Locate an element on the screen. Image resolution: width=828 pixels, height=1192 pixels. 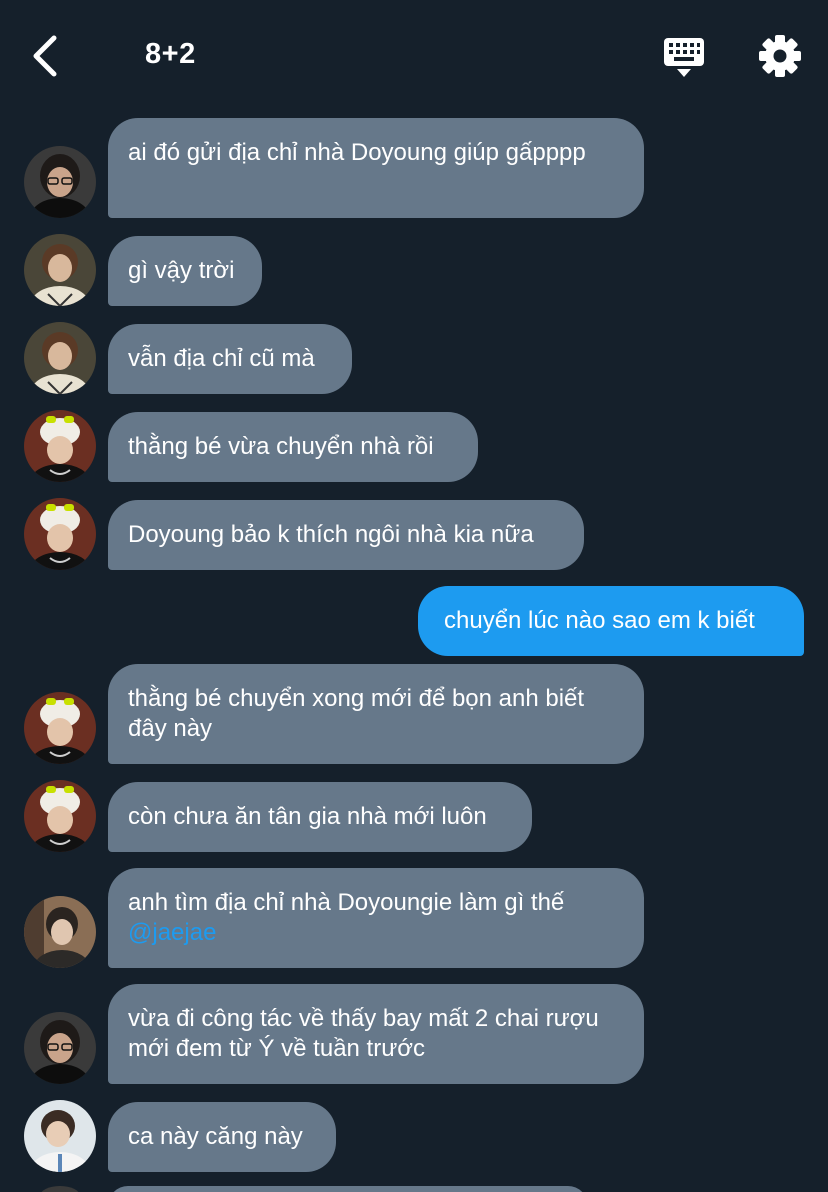
message-text: gì vậy trời is located at coordinates (181, 270).